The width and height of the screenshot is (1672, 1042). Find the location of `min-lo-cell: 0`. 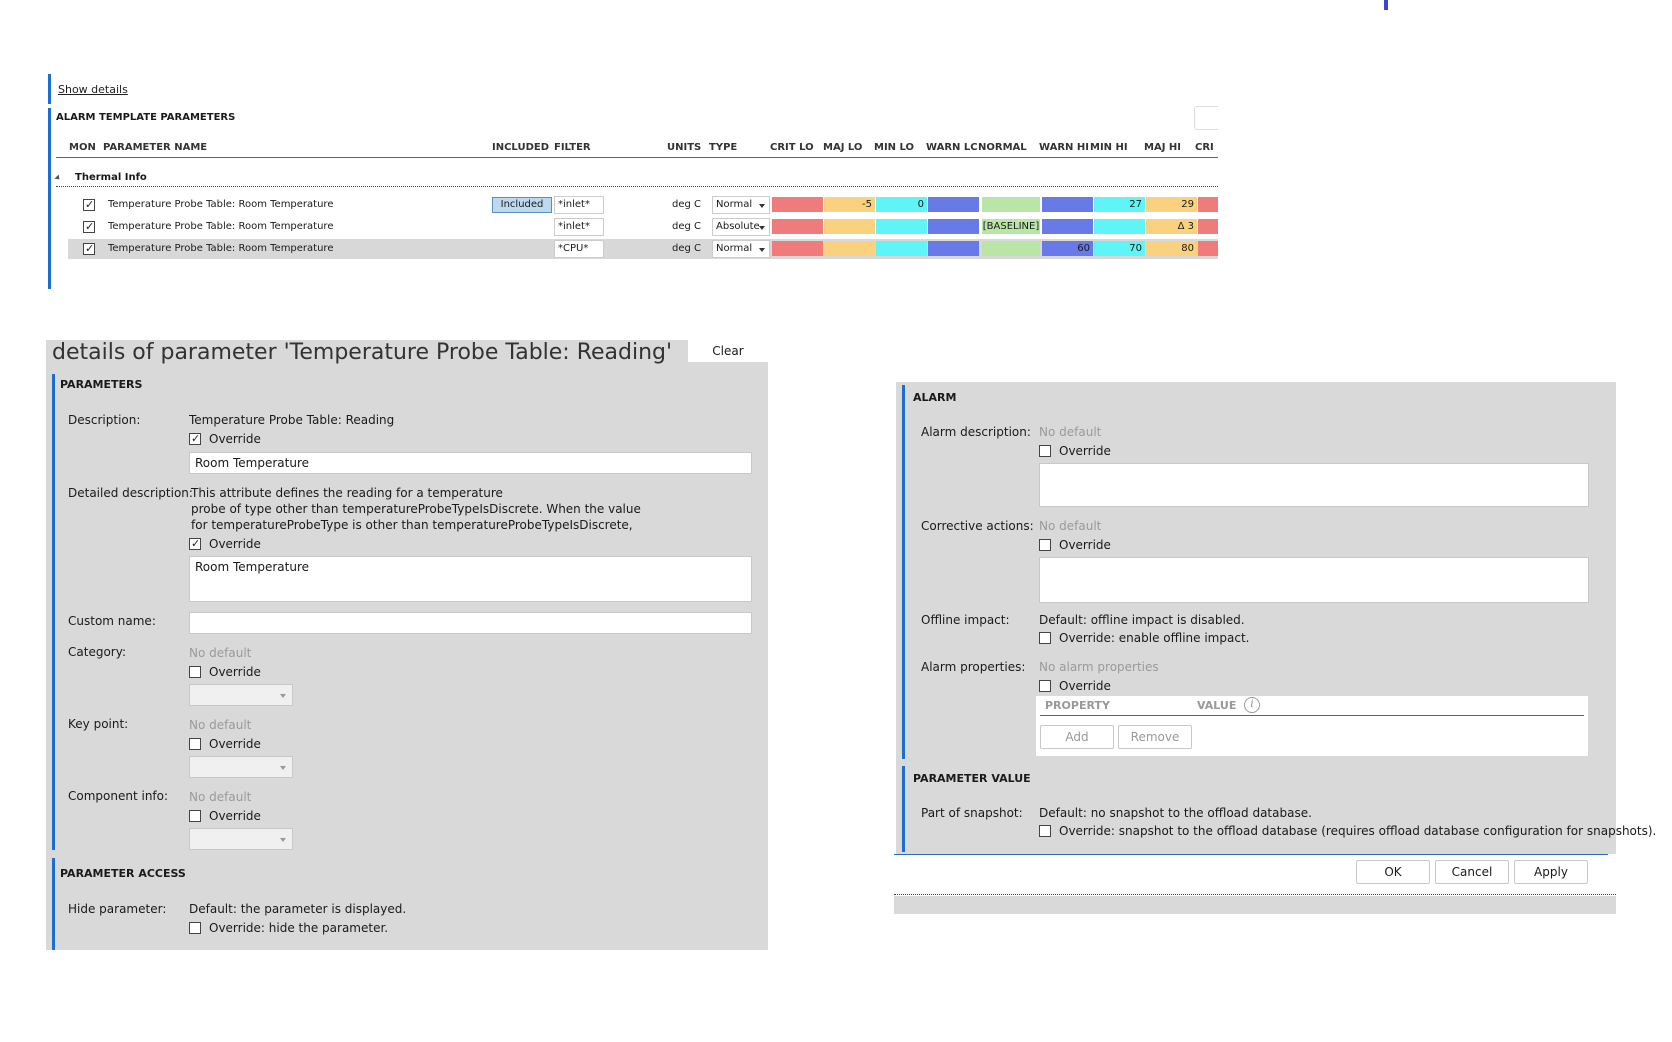

min-lo-cell: 0 is located at coordinates (901, 204).